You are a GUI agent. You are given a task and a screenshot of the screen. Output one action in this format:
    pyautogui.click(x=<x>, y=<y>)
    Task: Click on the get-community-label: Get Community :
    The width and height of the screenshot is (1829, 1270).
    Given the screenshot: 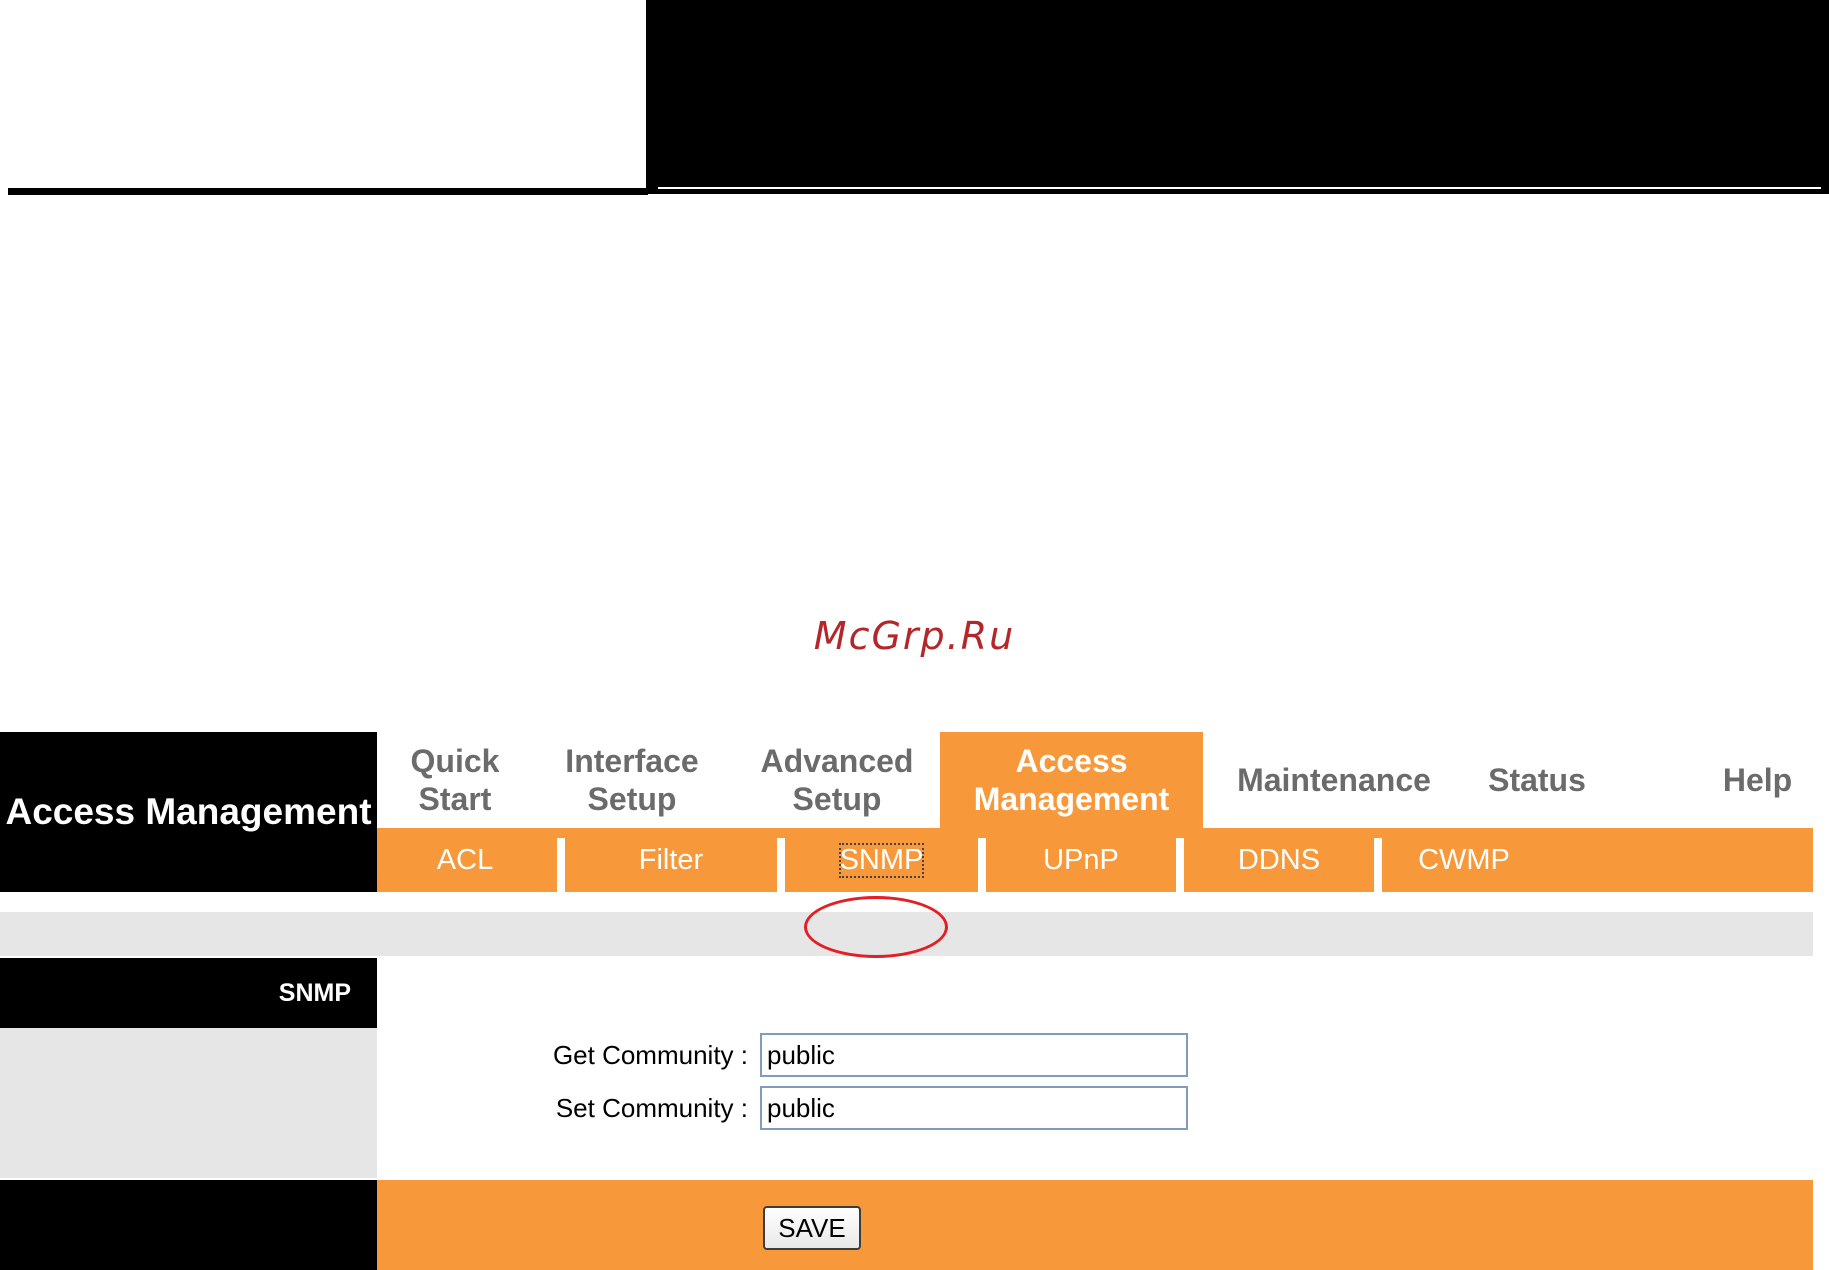 What is the action you would take?
    pyautogui.click(x=650, y=1054)
    